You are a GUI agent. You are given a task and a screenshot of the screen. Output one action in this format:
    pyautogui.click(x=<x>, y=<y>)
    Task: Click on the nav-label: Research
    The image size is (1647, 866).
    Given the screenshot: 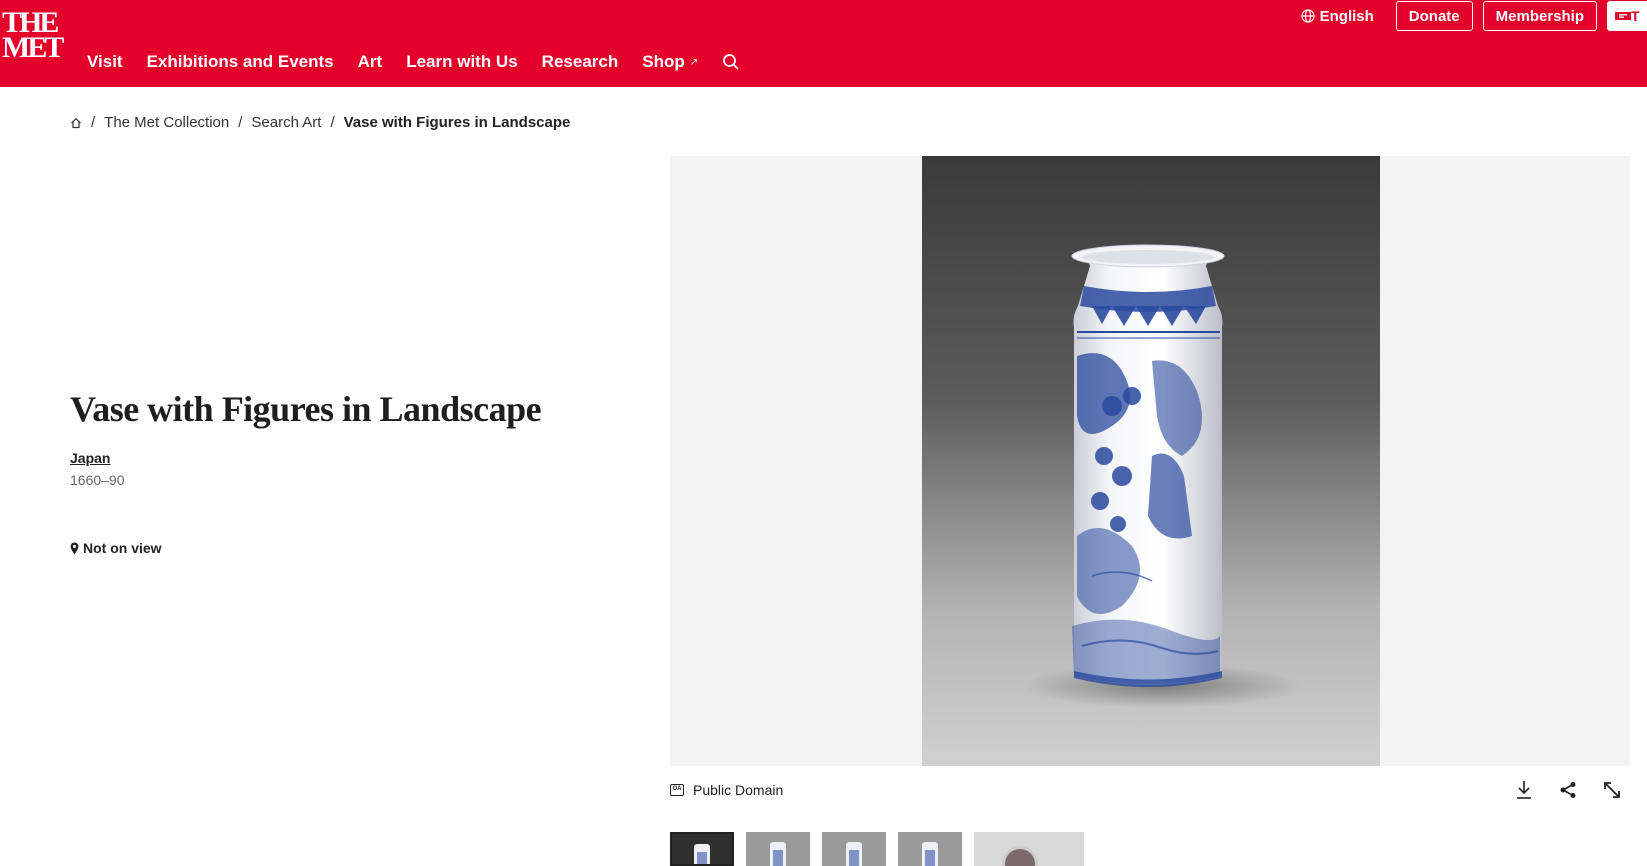 What is the action you would take?
    pyautogui.click(x=580, y=61)
    